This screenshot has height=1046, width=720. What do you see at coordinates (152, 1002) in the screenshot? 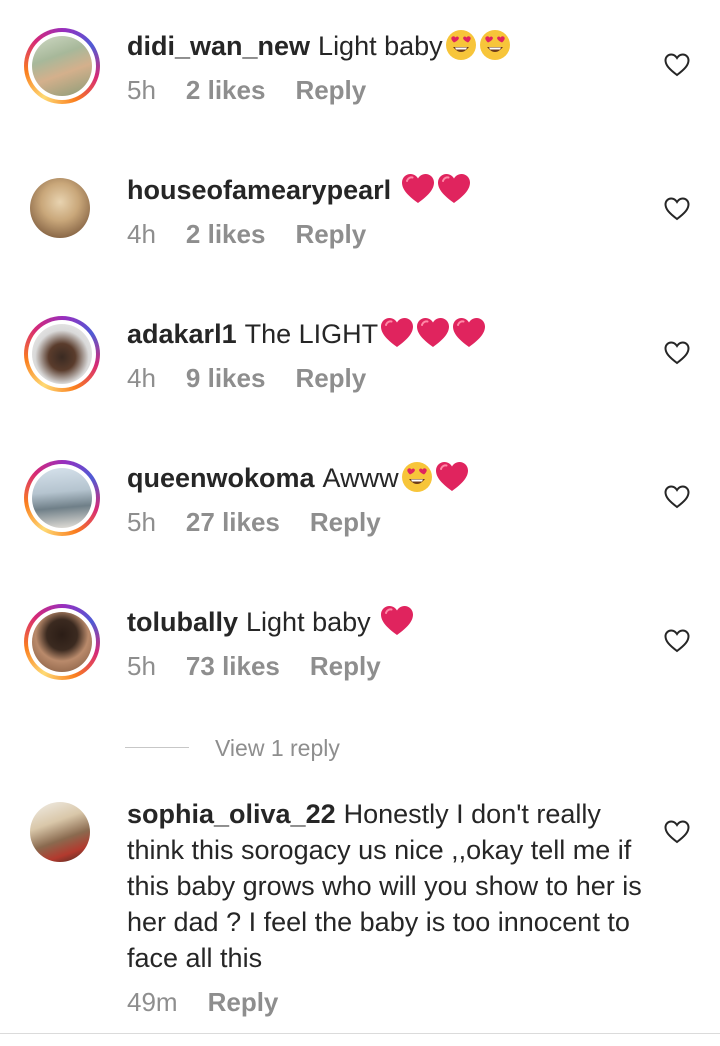
I see `comment-time: 49m` at bounding box center [152, 1002].